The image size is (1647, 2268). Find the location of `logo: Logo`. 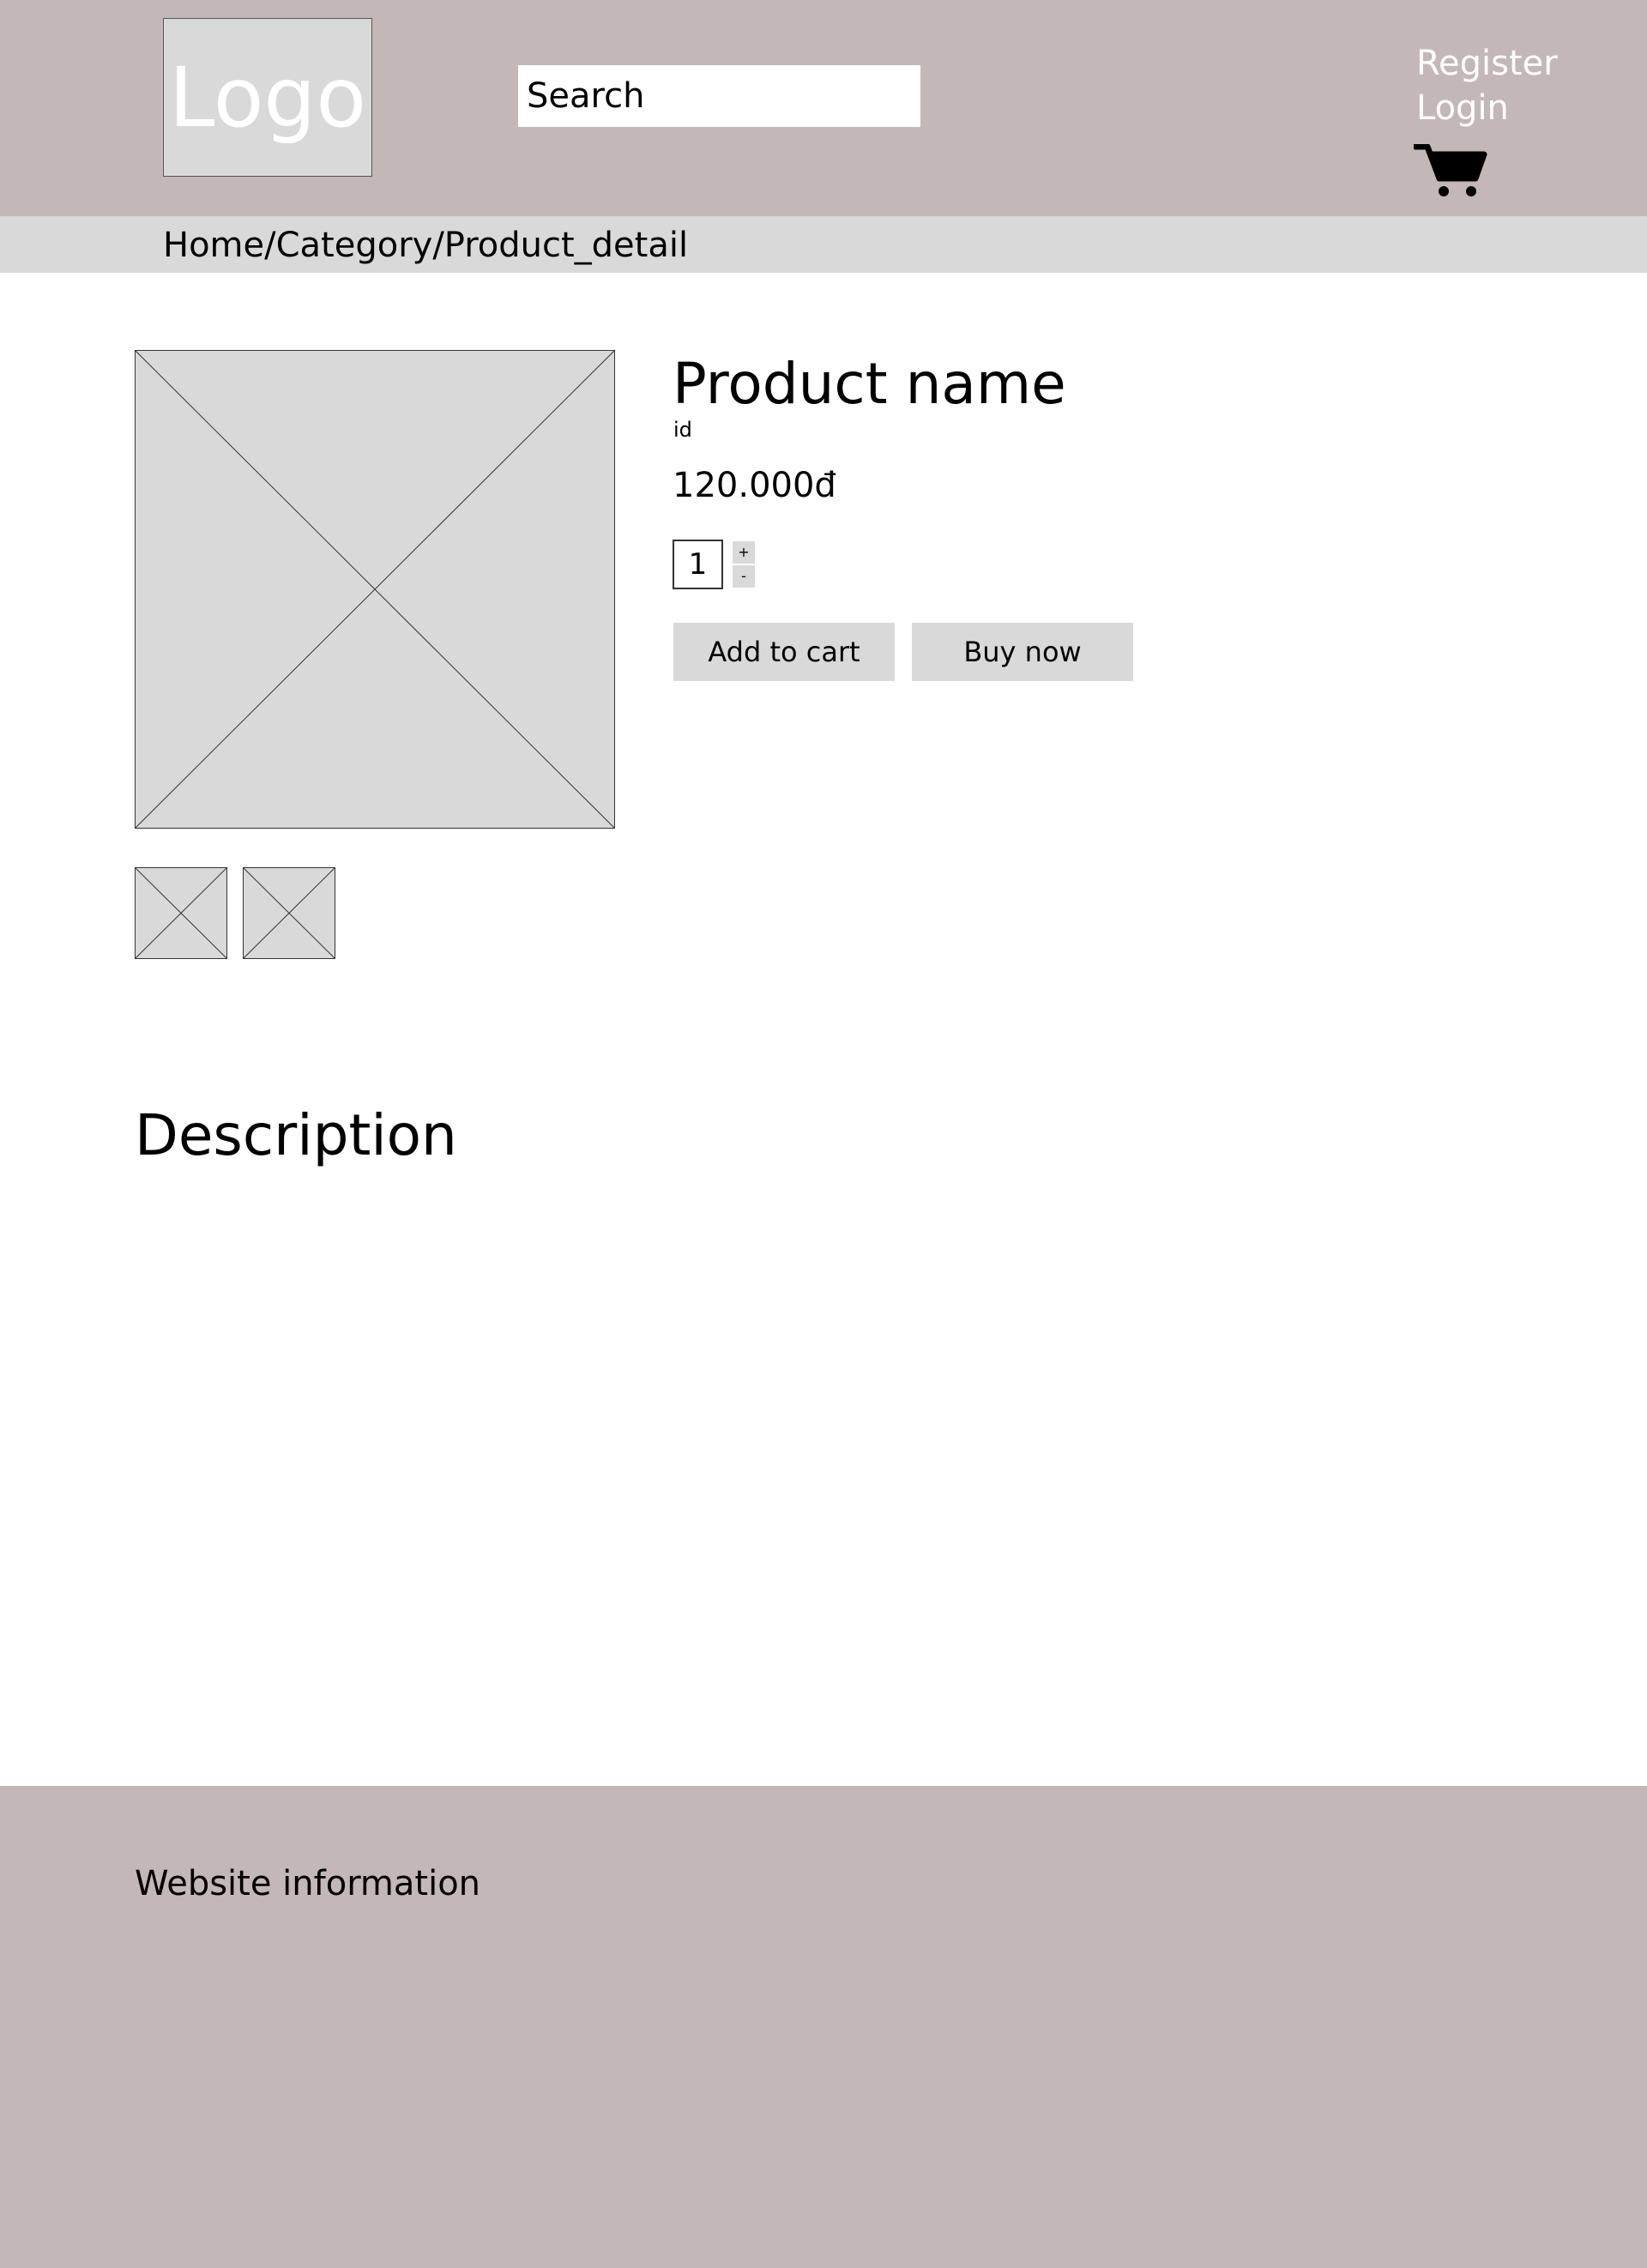

logo: Logo is located at coordinates (267, 98).